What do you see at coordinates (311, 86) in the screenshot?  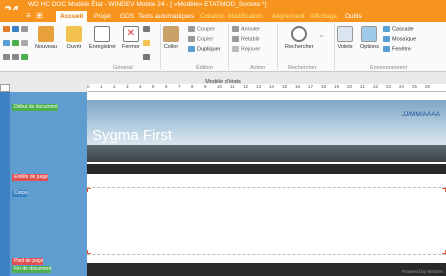 I see `ruler-tick: 17` at bounding box center [311, 86].